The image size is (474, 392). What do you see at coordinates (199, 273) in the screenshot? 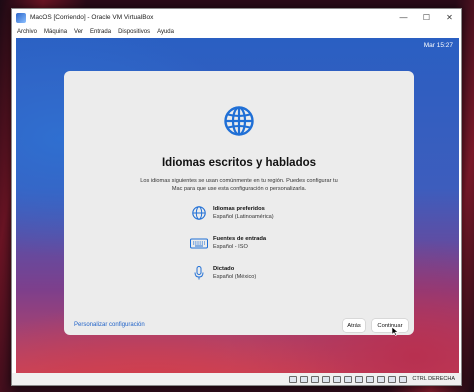
I see `microphone-icon` at bounding box center [199, 273].